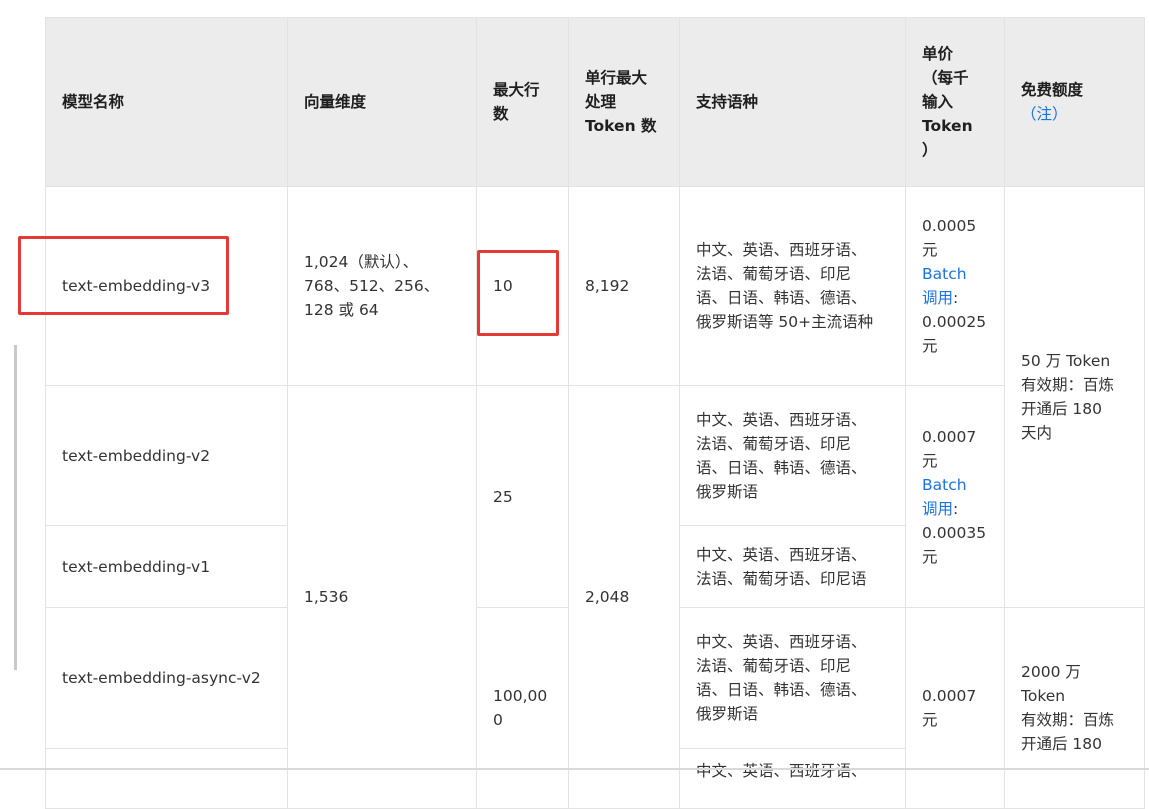  I want to click on price-cell: 0.0007 元, so click(955, 708).